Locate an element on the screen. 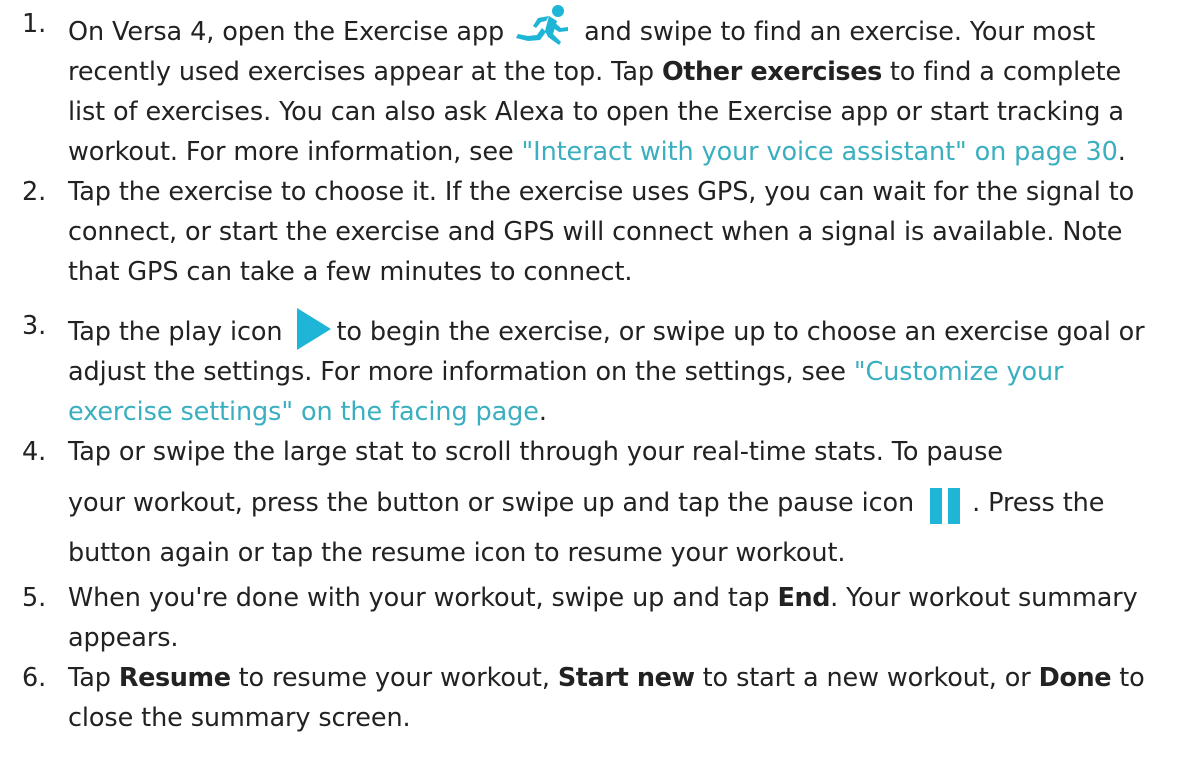  start-new-term: Start new is located at coordinates (626, 678).